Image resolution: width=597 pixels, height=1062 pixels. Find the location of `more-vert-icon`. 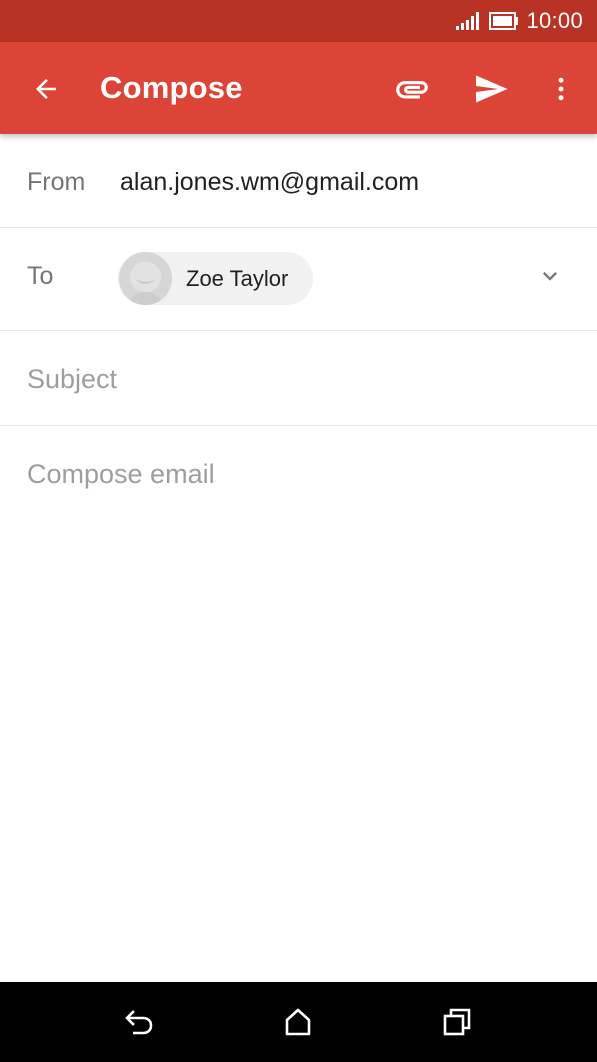

more-vert-icon is located at coordinates (561, 89).